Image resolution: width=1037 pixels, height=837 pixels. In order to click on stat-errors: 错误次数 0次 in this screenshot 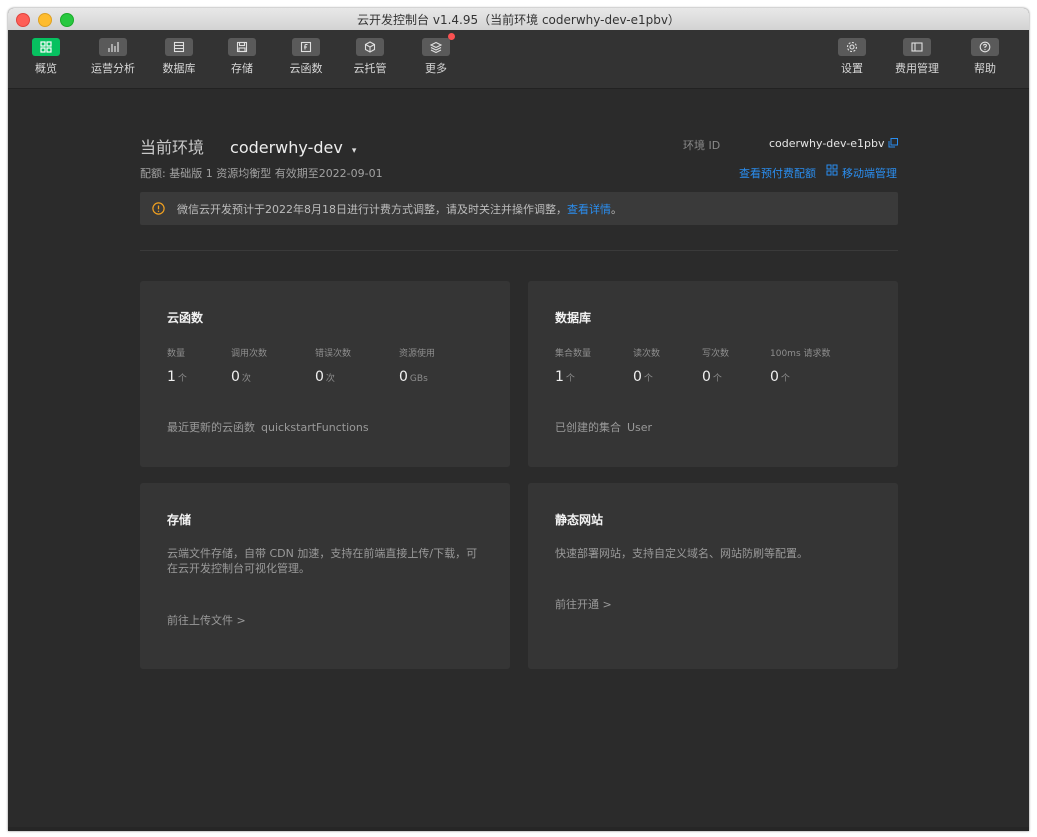, I will do `click(333, 365)`.